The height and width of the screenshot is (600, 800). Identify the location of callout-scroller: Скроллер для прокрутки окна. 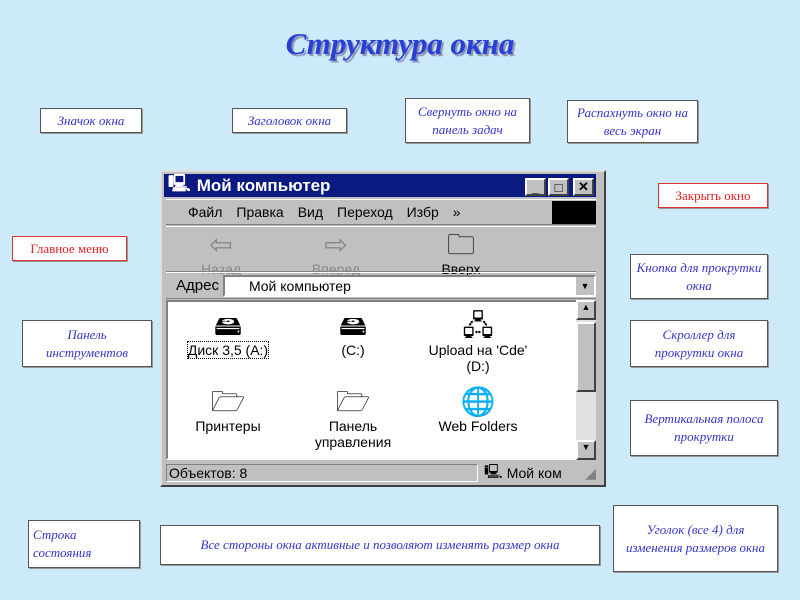
(699, 343).